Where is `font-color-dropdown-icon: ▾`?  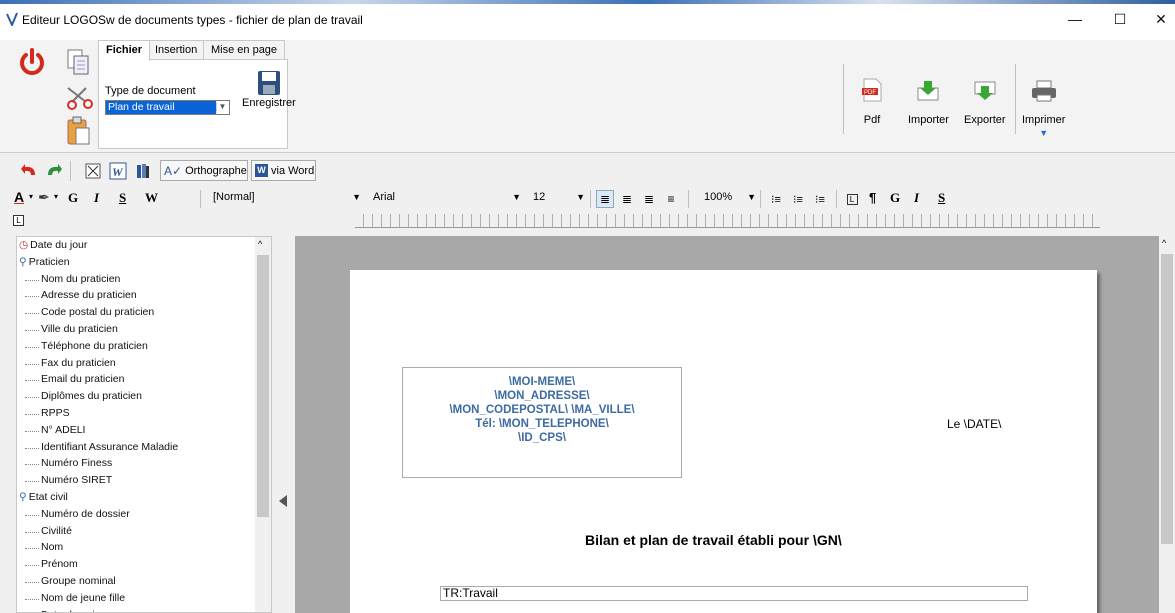 font-color-dropdown-icon: ▾ is located at coordinates (31, 196).